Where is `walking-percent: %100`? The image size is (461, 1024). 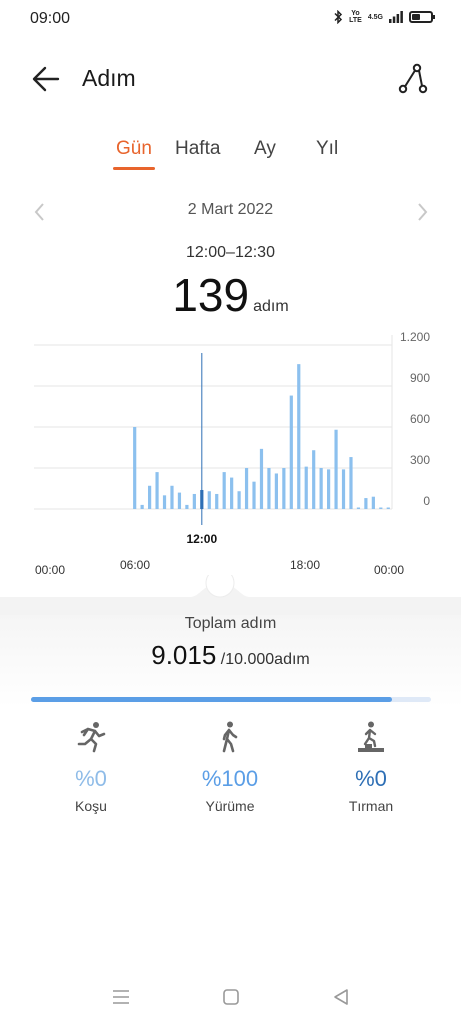 walking-percent: %100 is located at coordinates (230, 778).